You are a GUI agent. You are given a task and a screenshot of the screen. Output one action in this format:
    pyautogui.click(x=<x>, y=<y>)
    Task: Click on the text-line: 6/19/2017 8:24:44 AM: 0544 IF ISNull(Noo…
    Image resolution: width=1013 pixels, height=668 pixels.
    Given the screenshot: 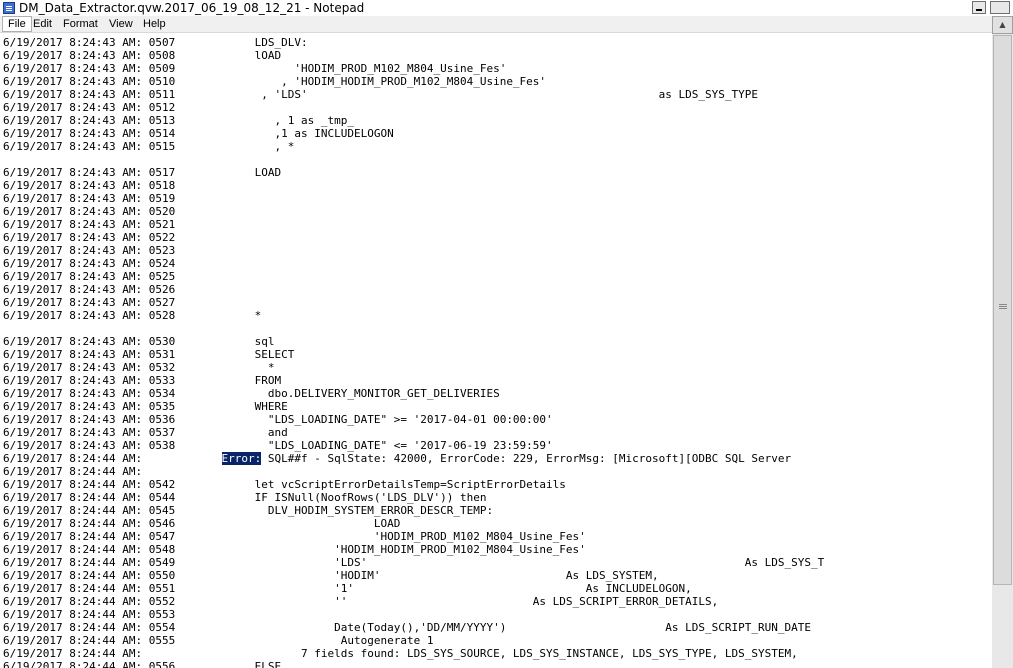 What is the action you would take?
    pyautogui.click(x=245, y=497)
    